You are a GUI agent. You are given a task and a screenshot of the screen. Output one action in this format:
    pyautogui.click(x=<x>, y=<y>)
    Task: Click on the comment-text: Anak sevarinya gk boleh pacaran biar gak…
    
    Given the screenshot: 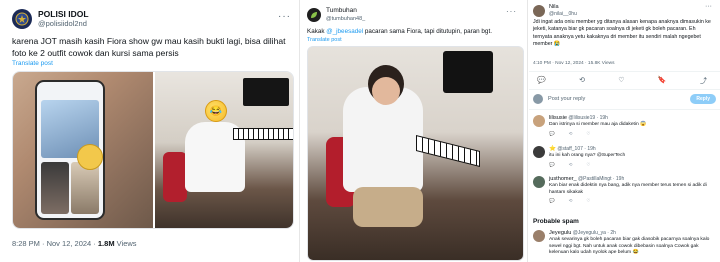 What is the action you would take?
    pyautogui.click(x=629, y=246)
    